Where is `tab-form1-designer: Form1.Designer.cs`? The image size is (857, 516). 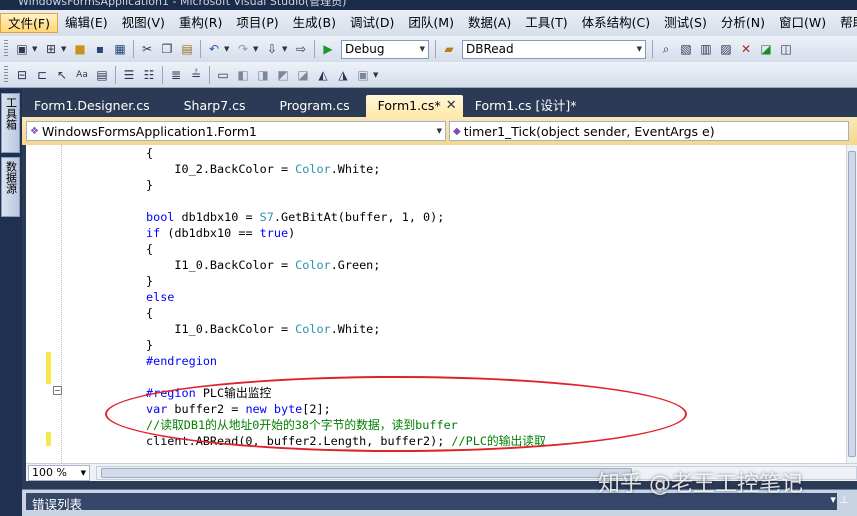 tab-form1-designer: Form1.Designer.cs is located at coordinates (92, 106).